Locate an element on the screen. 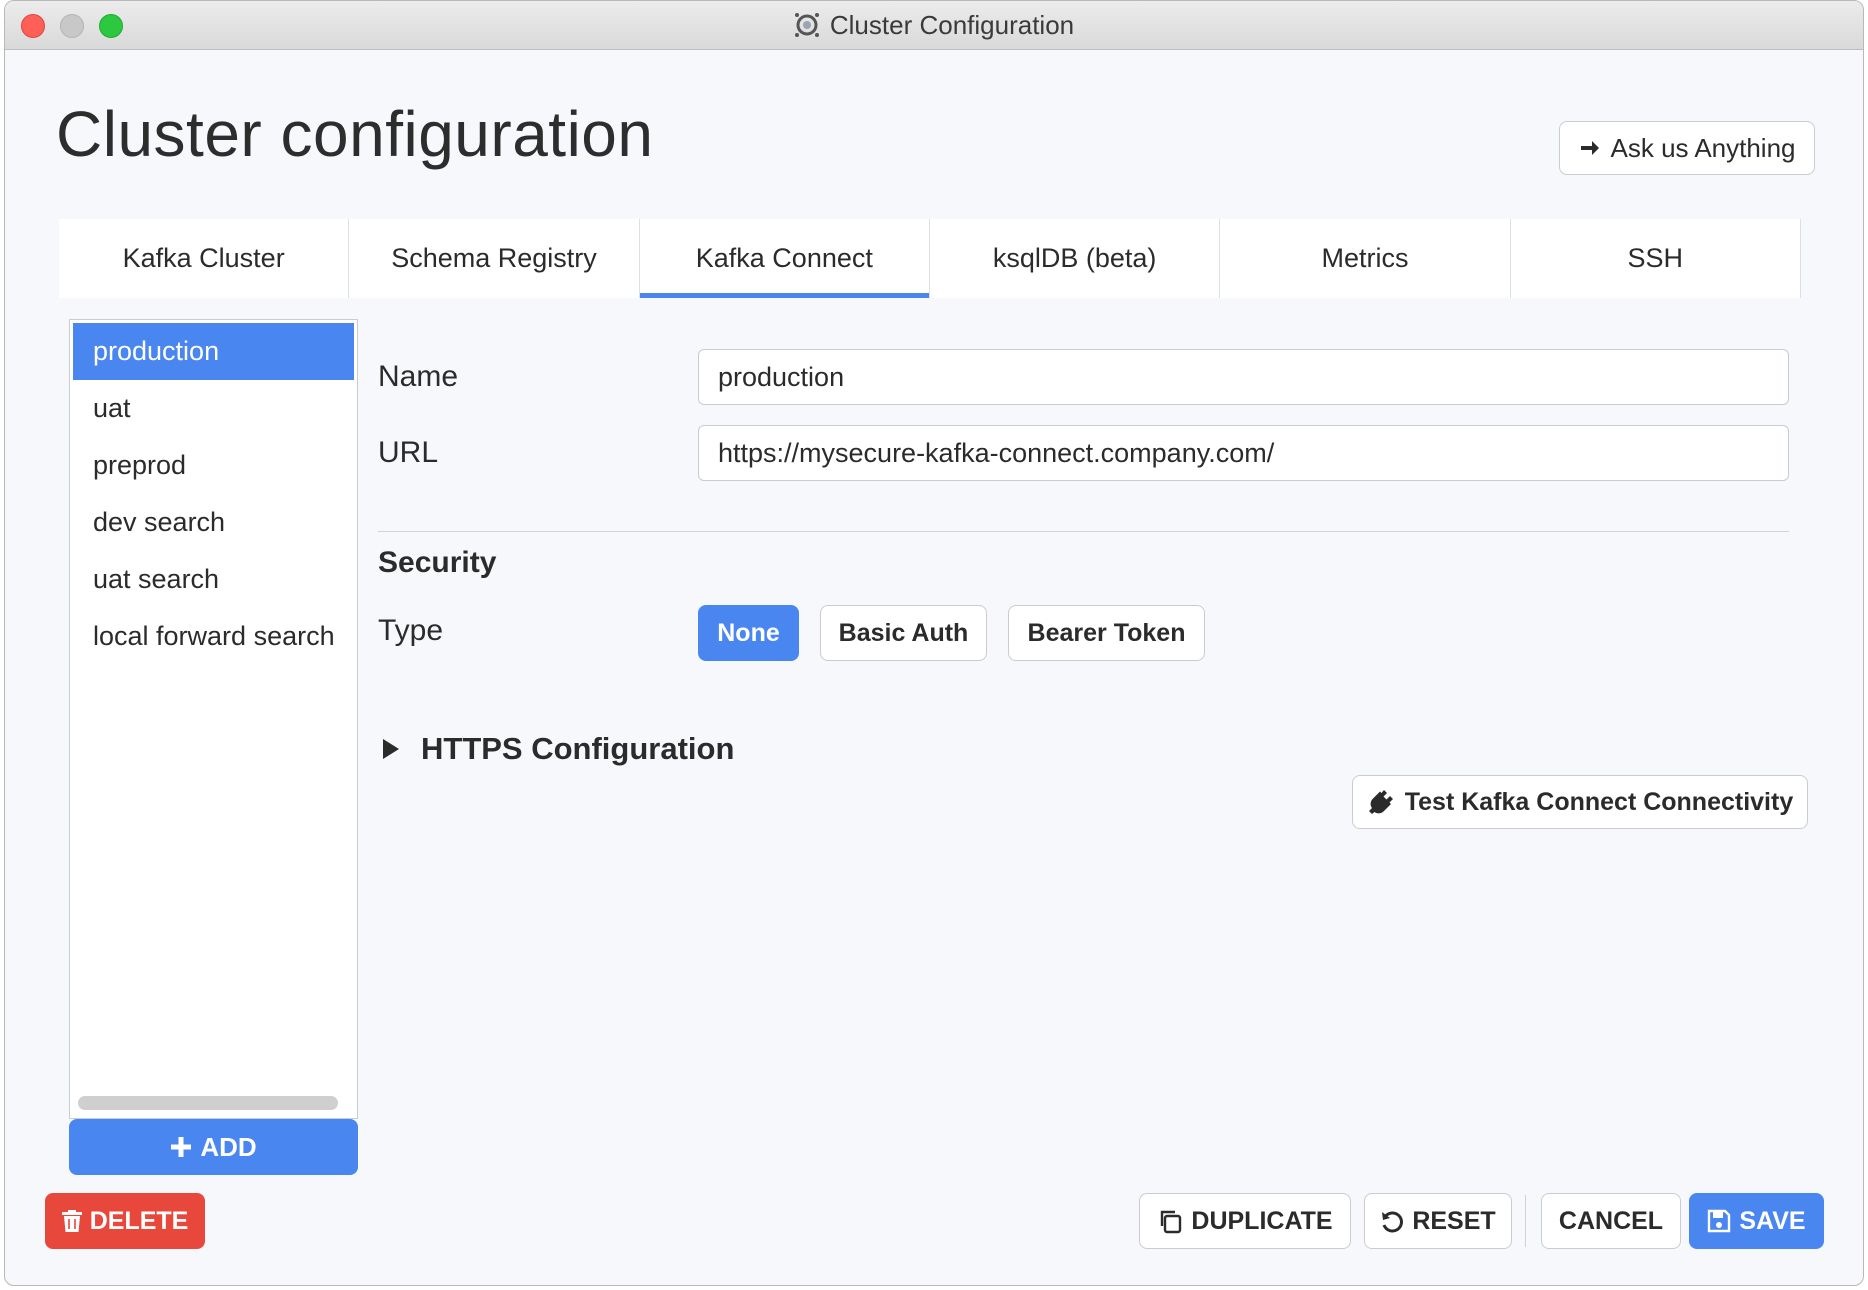 The width and height of the screenshot is (1868, 1290). expand-triangle-icon is located at coordinates (391, 749).